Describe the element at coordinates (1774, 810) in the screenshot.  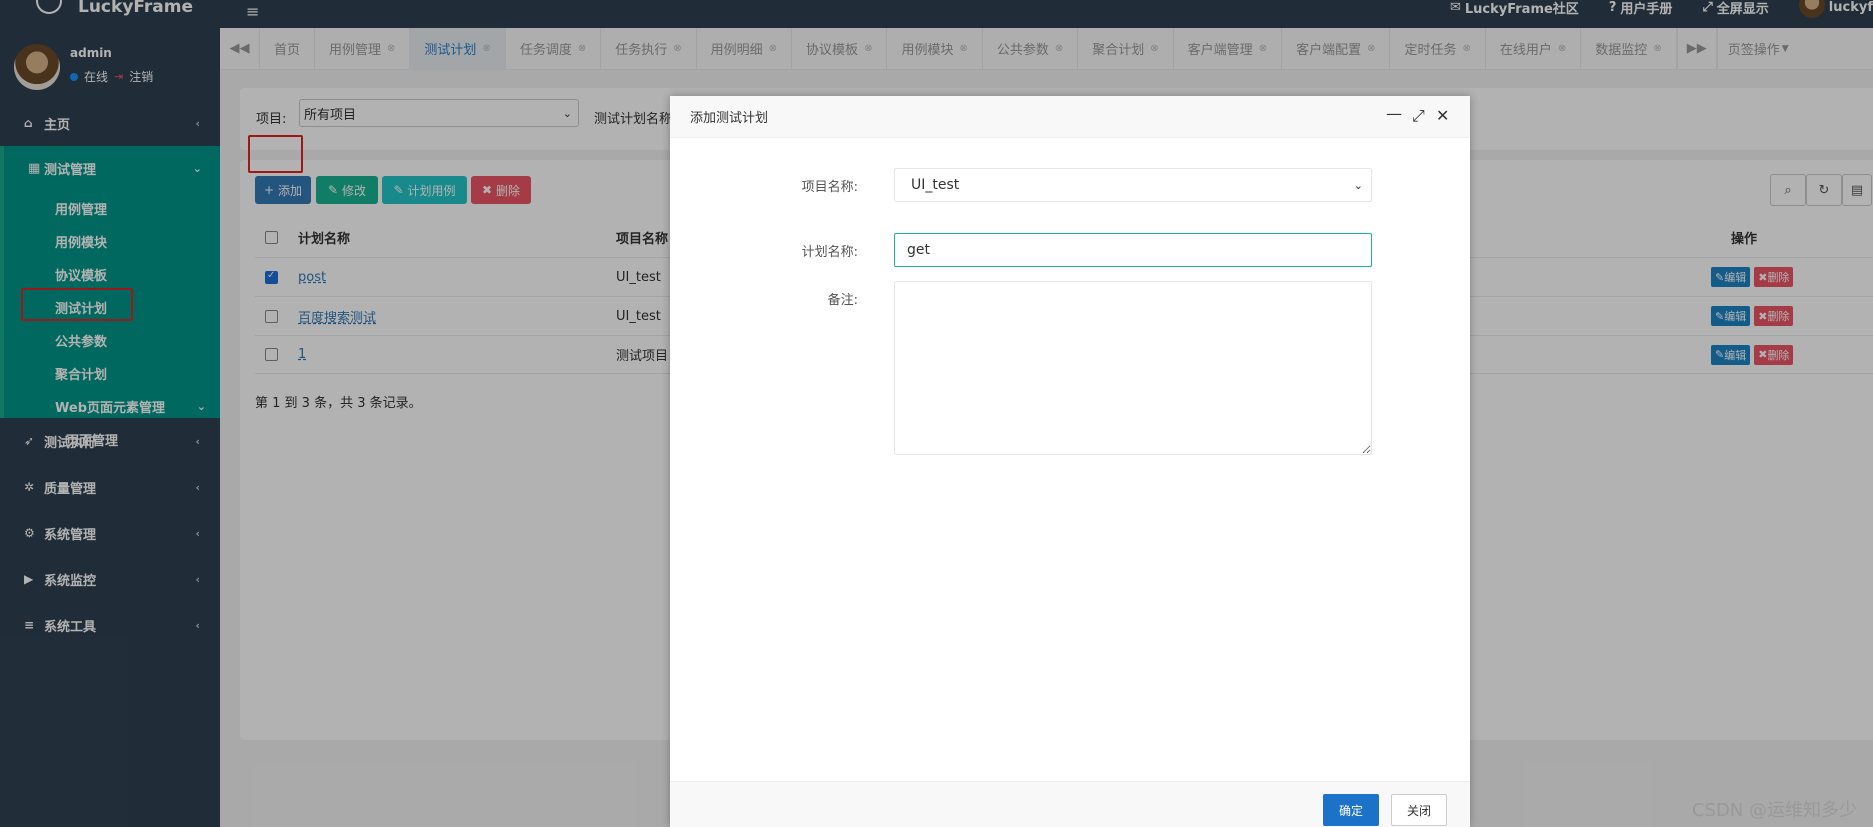
I see `watermark: CSDN @运维知多少` at that location.